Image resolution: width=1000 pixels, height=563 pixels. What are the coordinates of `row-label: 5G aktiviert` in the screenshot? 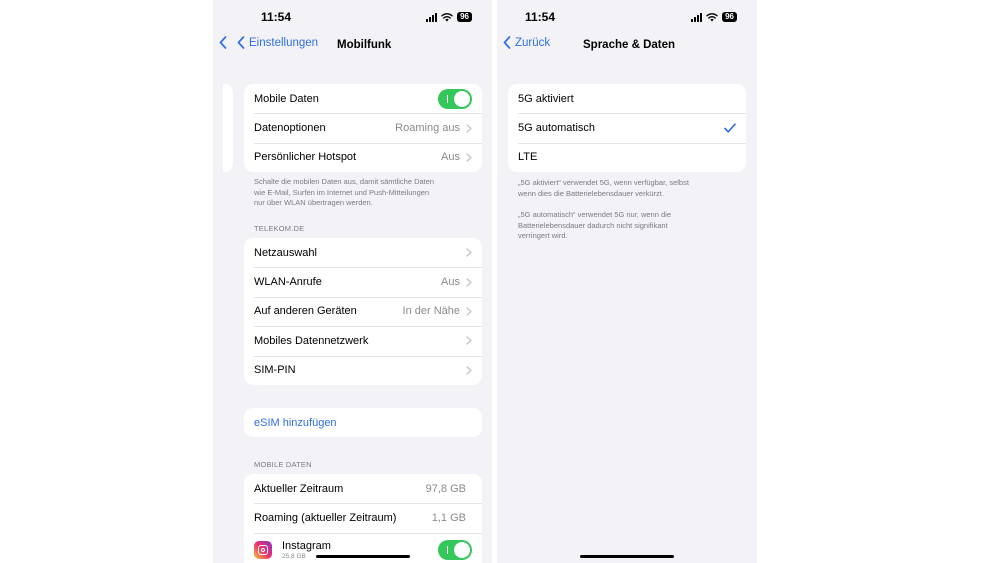 It's located at (546, 98).